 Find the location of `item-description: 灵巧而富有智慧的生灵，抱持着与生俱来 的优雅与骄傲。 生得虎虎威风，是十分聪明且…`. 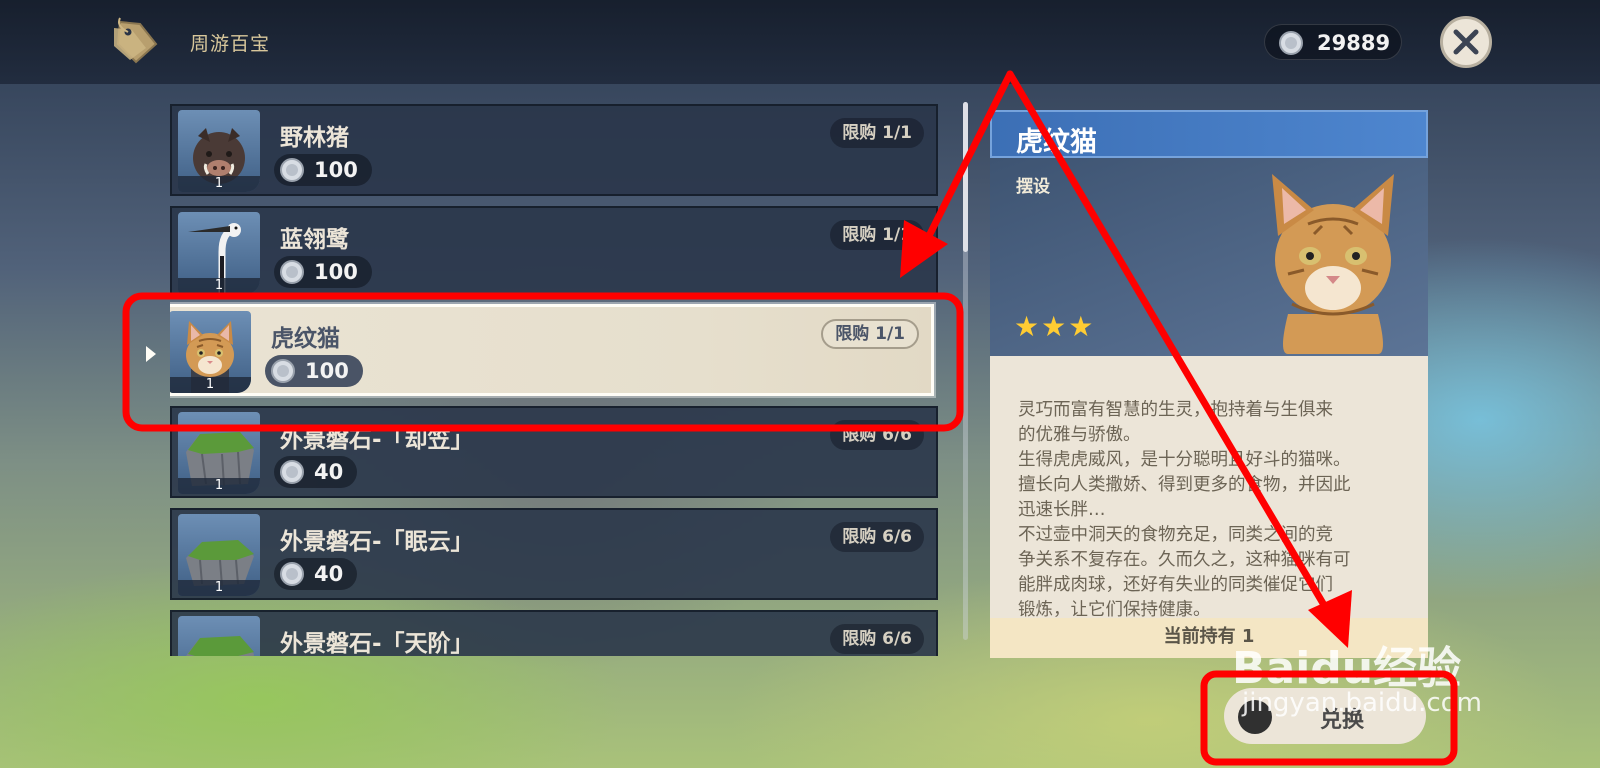

item-description: 灵巧而富有智慧的生灵，抱持着与生俱来 的优雅与骄傲。 生得虎虎威风，是十分聪明且… is located at coordinates (1214, 510).